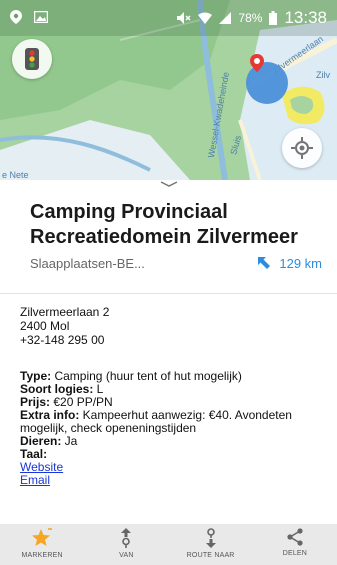 This screenshot has height=565, width=337. What do you see at coordinates (175, 480) in the screenshot?
I see `email-link: Email` at bounding box center [175, 480].